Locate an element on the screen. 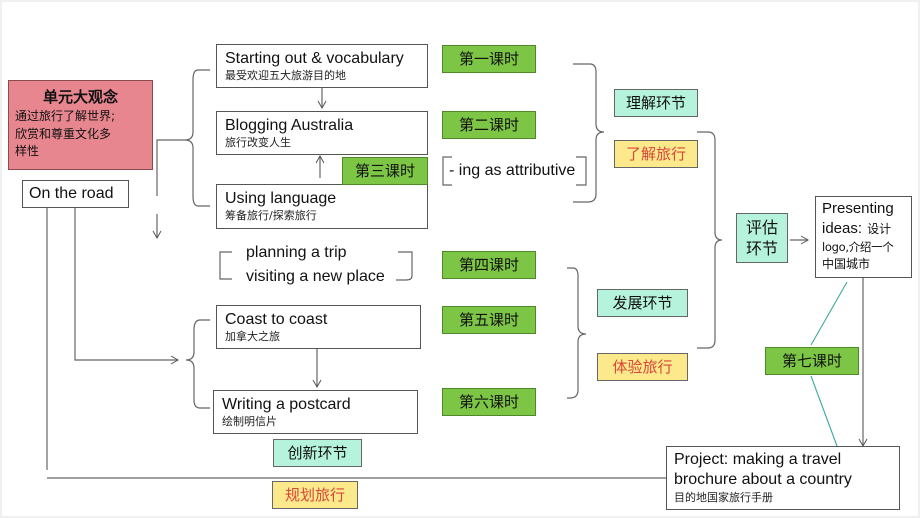 The width and height of the screenshot is (920, 518). section-3-en: Using language is located at coordinates (281, 198).